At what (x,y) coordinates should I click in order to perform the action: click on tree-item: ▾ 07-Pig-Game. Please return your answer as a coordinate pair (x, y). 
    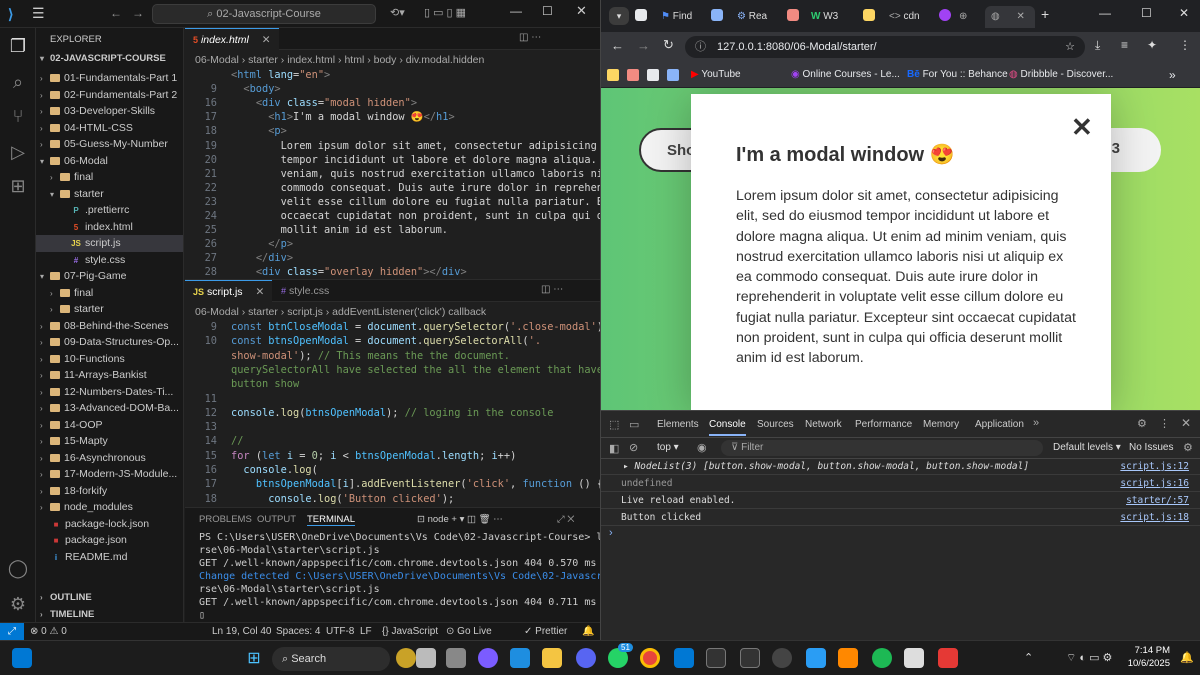
    Looking at the image, I should click on (109, 276).